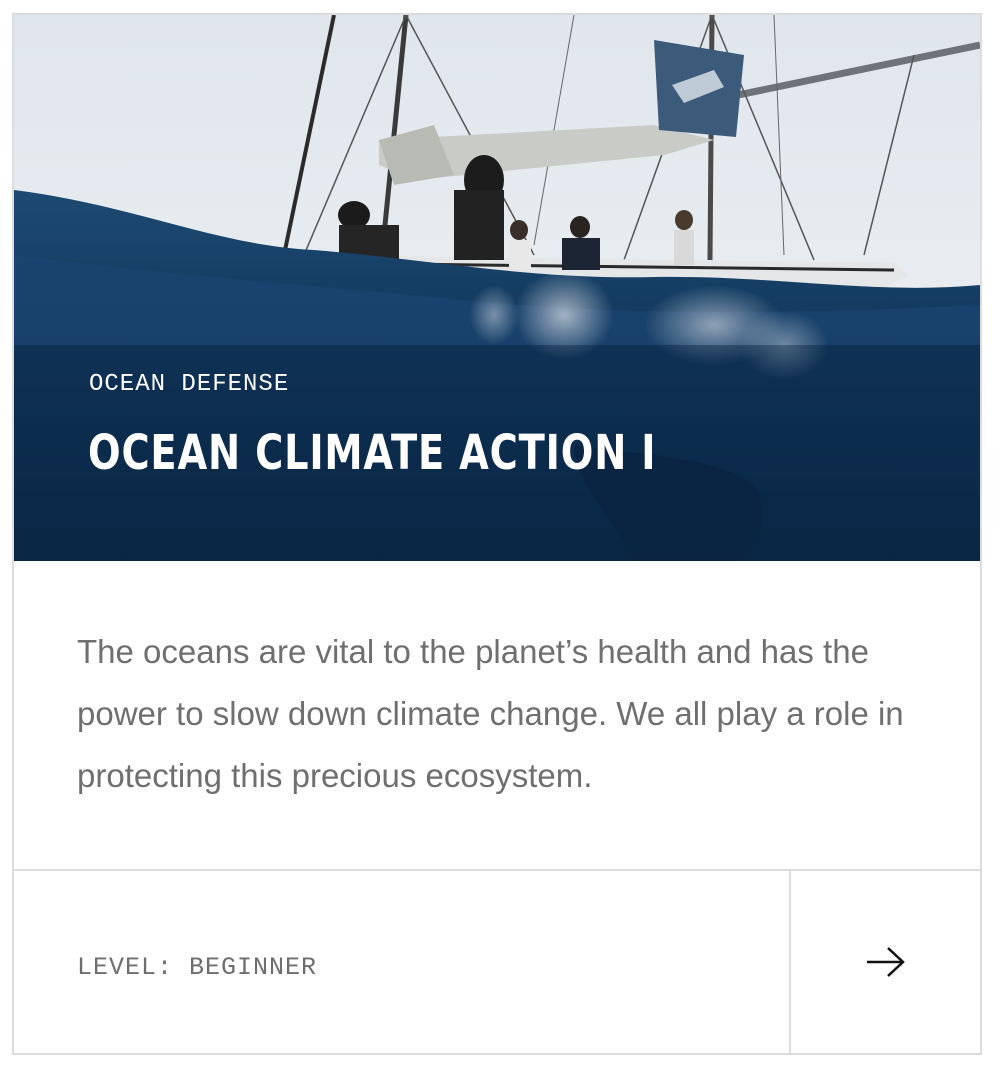 Image resolution: width=1000 pixels, height=1070 pixels. Describe the element at coordinates (197, 967) in the screenshot. I see `level-label: LEVEL: BEGINNER` at that location.